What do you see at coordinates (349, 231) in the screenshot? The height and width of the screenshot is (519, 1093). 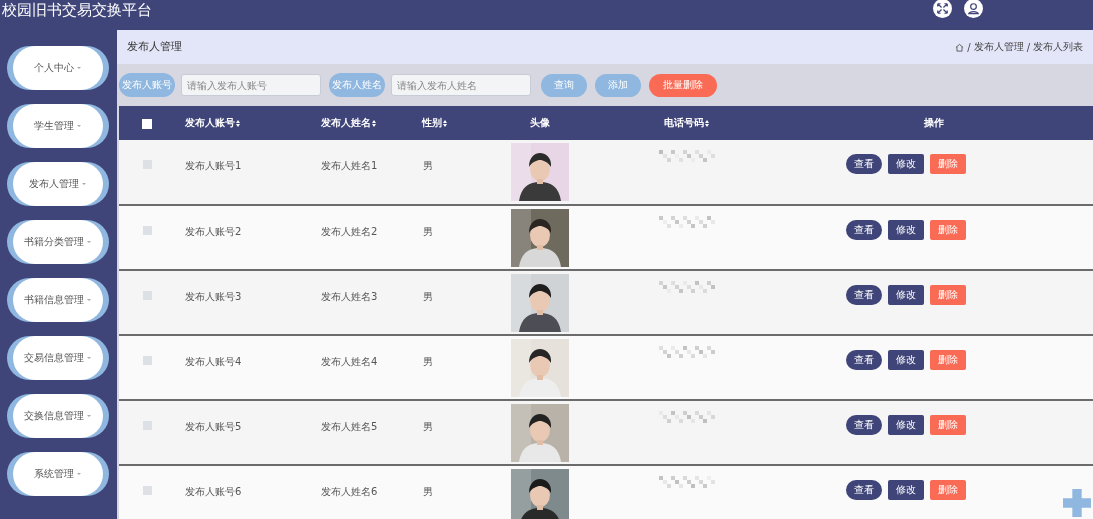 I see `table-cell: 发布人姓名2` at bounding box center [349, 231].